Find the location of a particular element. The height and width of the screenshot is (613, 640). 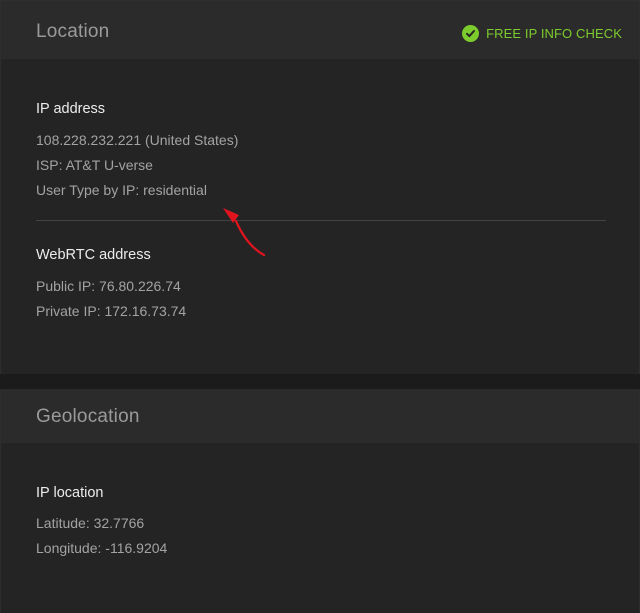

location-panel-header: Location FREE IP INFO CHECK is located at coordinates (320, 30).